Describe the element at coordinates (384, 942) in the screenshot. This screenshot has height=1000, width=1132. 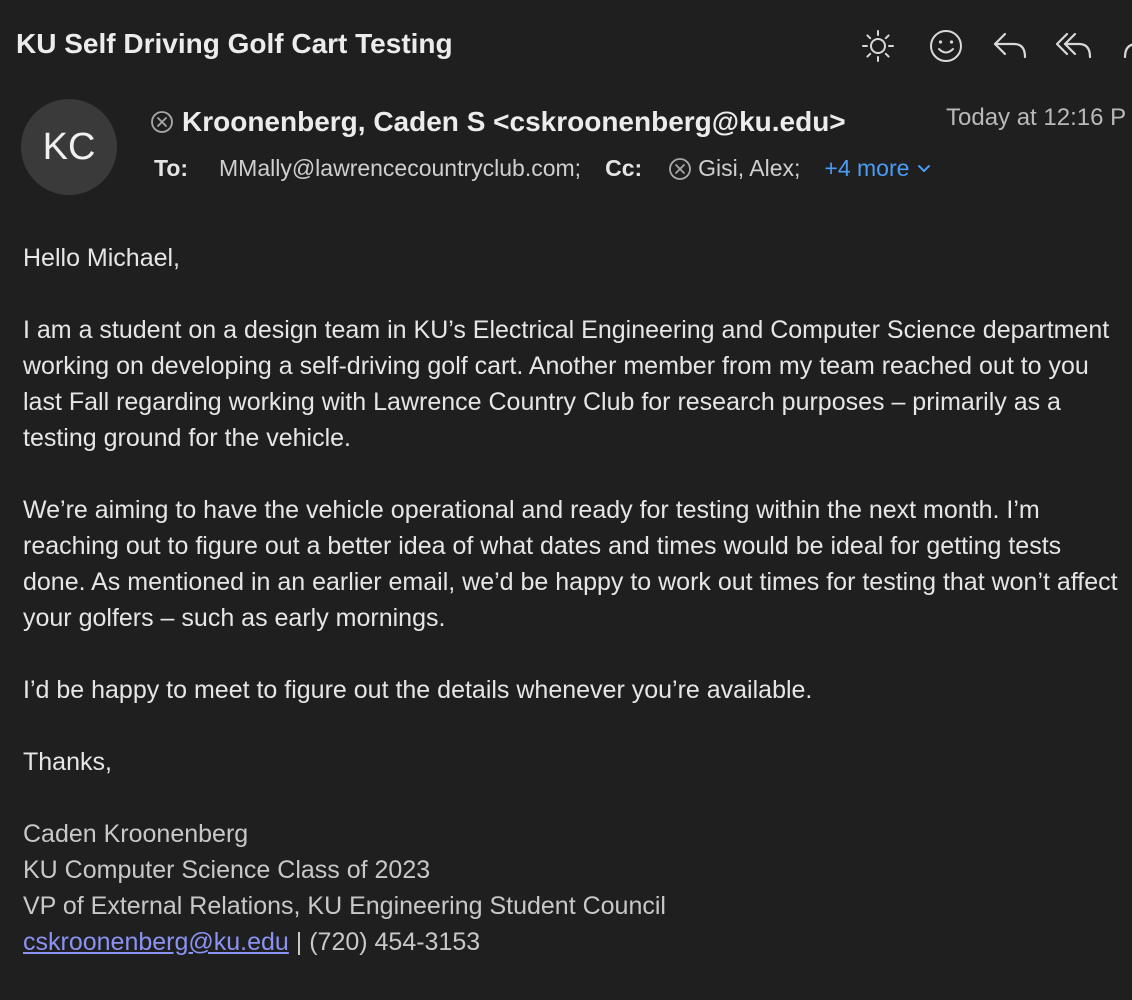
I see `signature-phone: | (720) 454-3153` at that location.